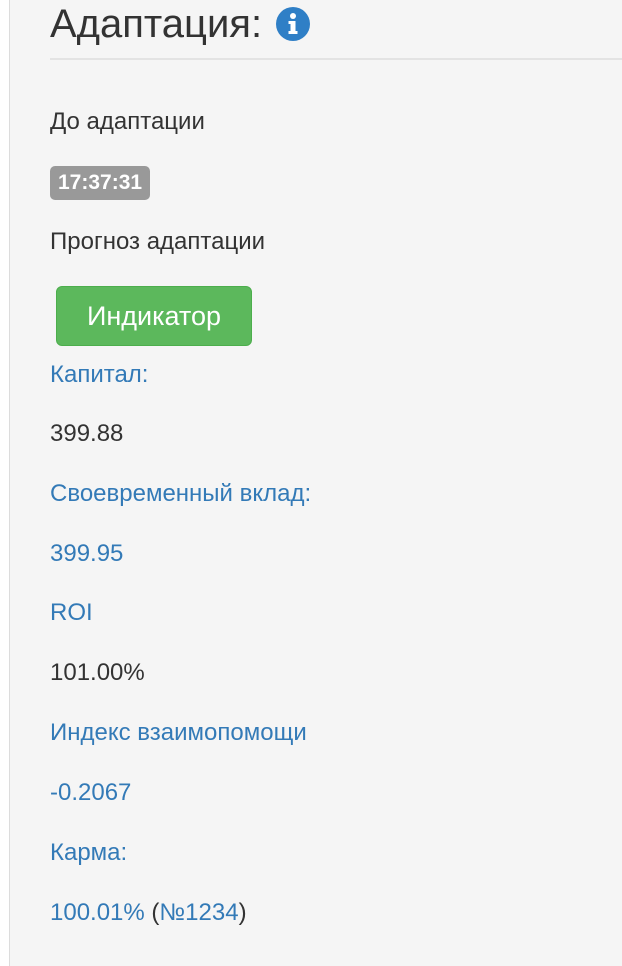 Image resolution: width=622 pixels, height=966 pixels. What do you see at coordinates (198, 912) in the screenshot?
I see `karma-rank: №1234` at bounding box center [198, 912].